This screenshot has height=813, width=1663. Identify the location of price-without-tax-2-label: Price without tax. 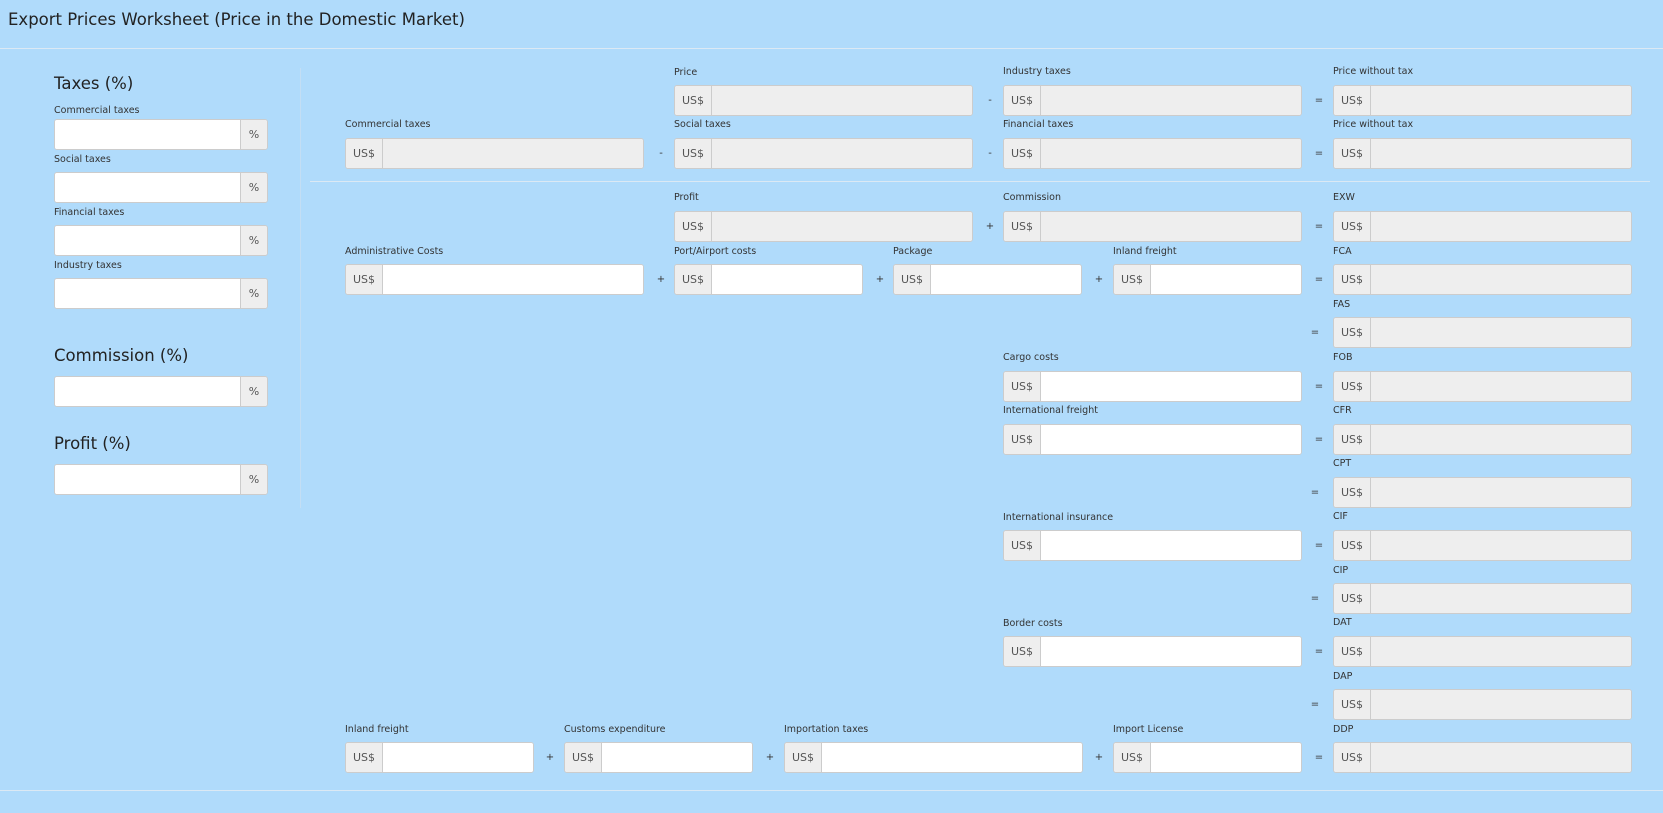
(1373, 124).